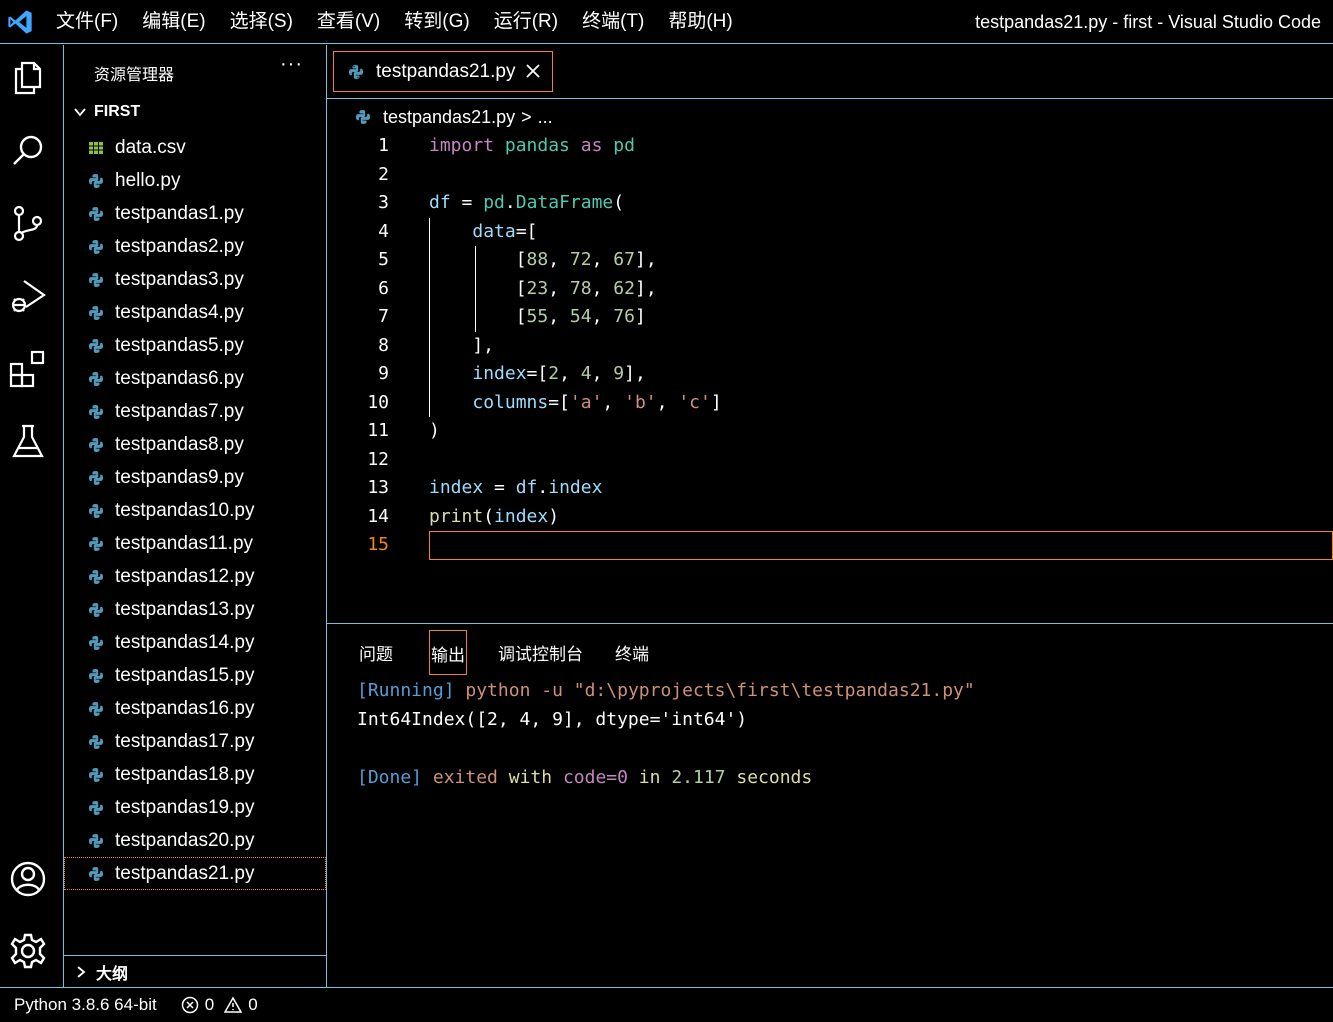 This screenshot has width=1333, height=1022. Describe the element at coordinates (195, 147) in the screenshot. I see `file-item: data.csv` at that location.